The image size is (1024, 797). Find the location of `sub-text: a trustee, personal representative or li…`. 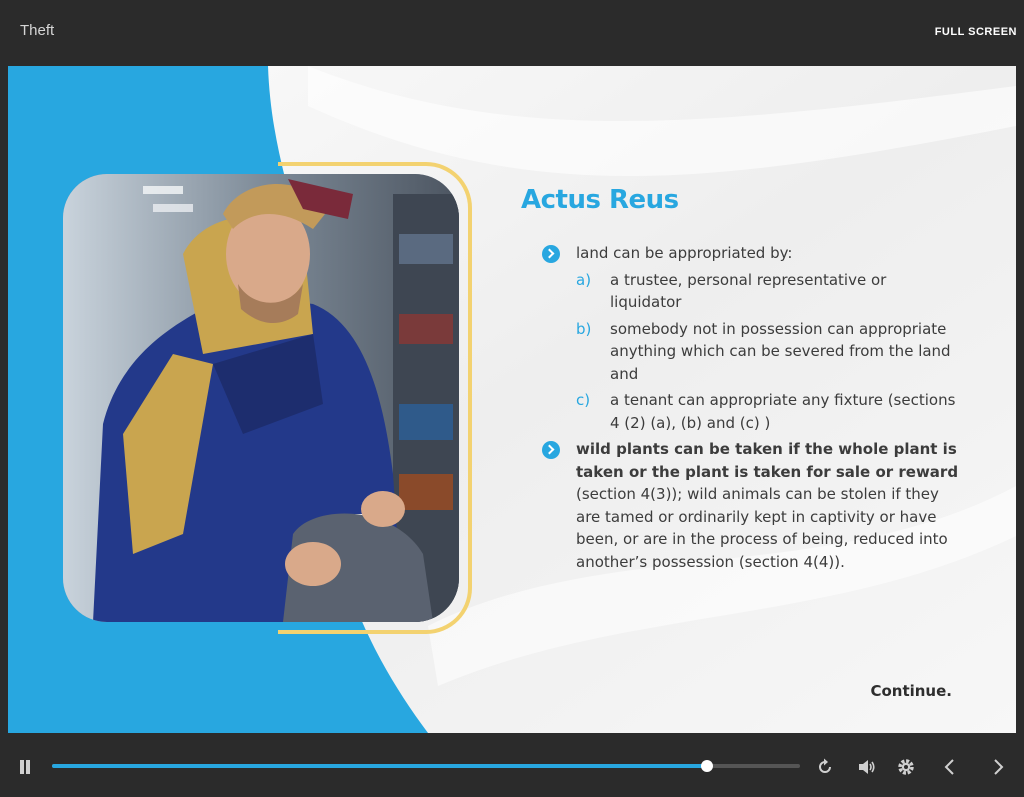

sub-text: a trustee, personal representative or li… is located at coordinates (748, 291).